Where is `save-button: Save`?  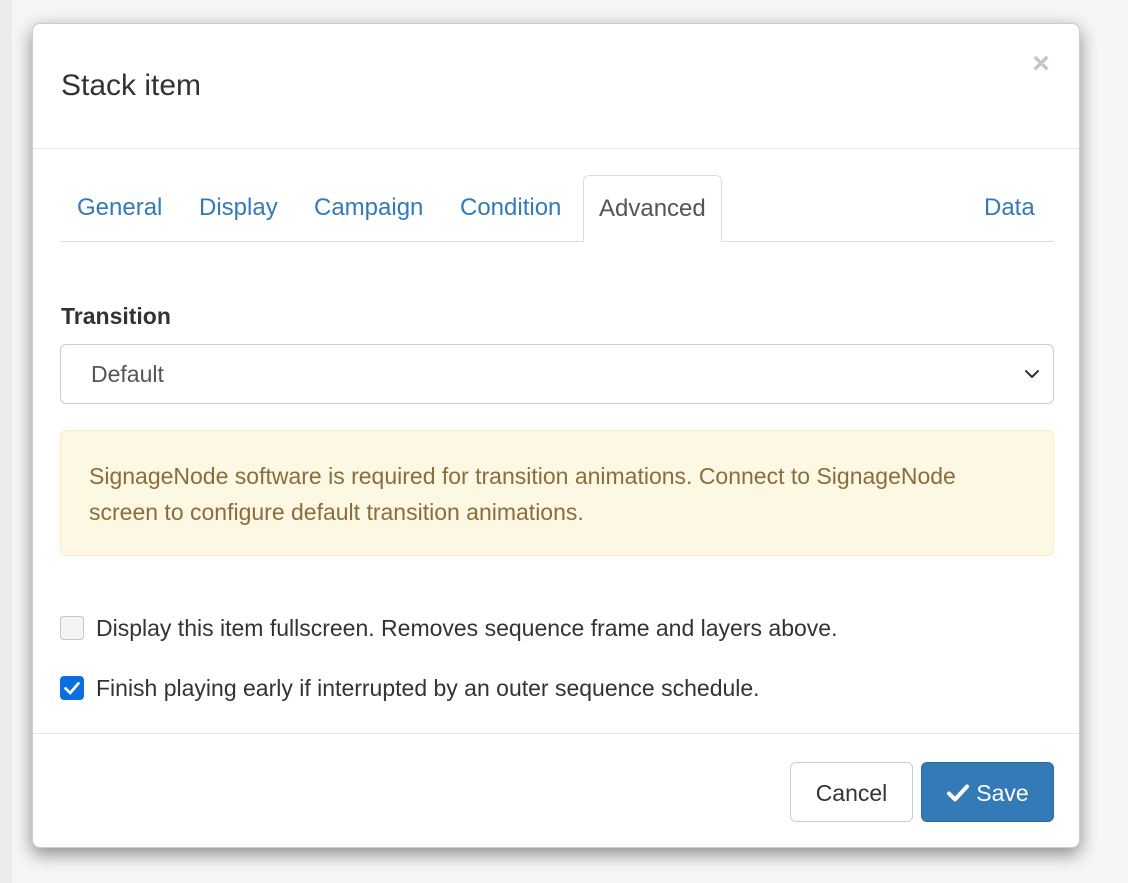
save-button: Save is located at coordinates (987, 792).